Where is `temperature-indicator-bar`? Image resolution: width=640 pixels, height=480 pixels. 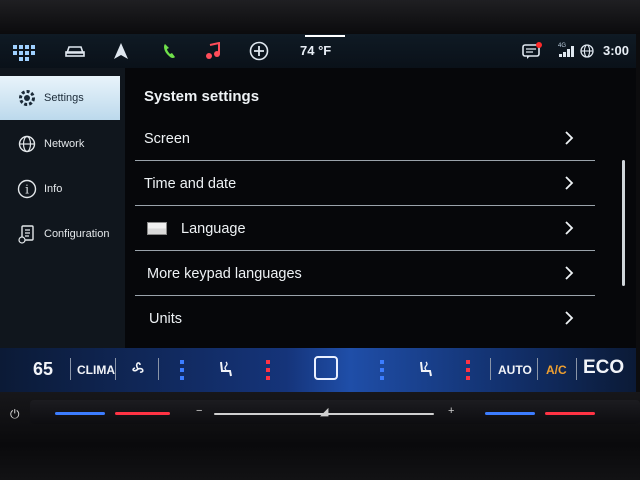
temperature-indicator-bar is located at coordinates (325, 36).